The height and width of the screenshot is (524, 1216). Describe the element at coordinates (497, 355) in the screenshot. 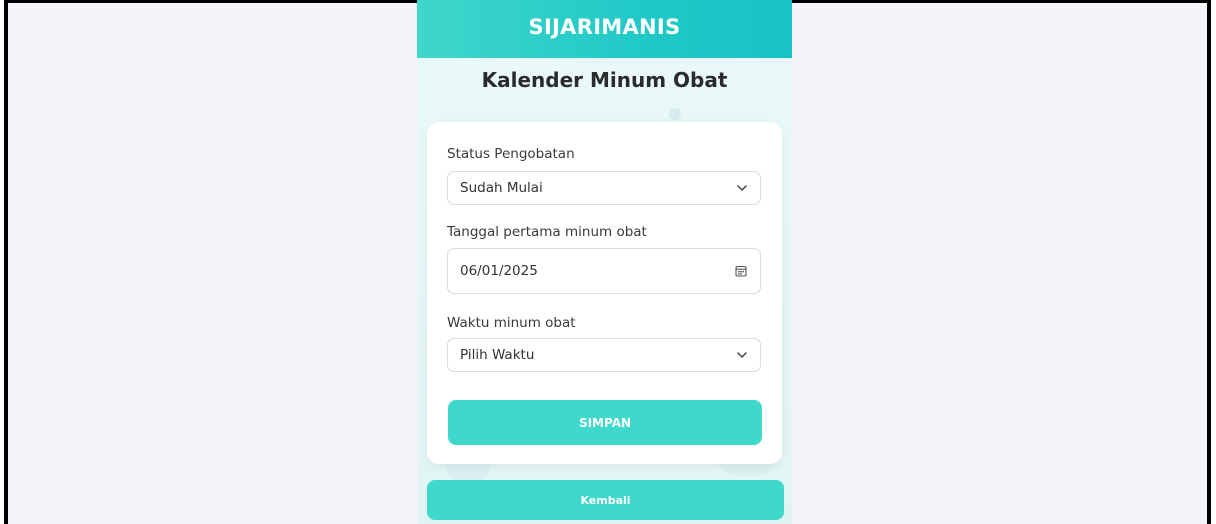

I see `time-select-value: Pilih Waktu` at that location.